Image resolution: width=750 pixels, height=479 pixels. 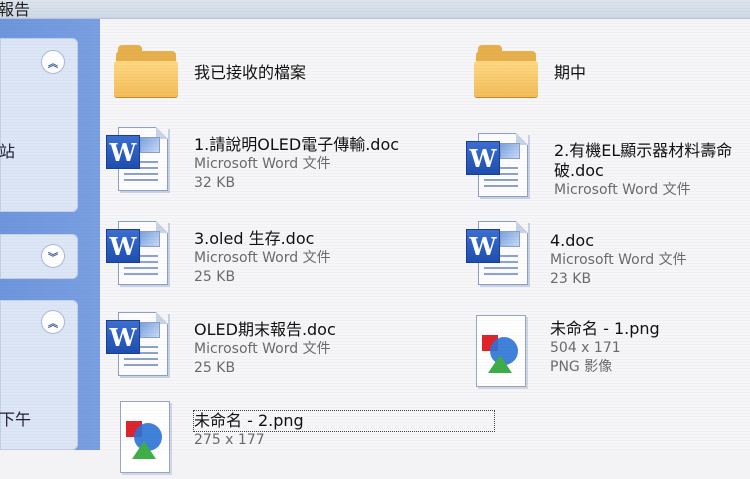 What do you see at coordinates (53, 256) in the screenshot?
I see `expand-down-icon: ︾` at bounding box center [53, 256].